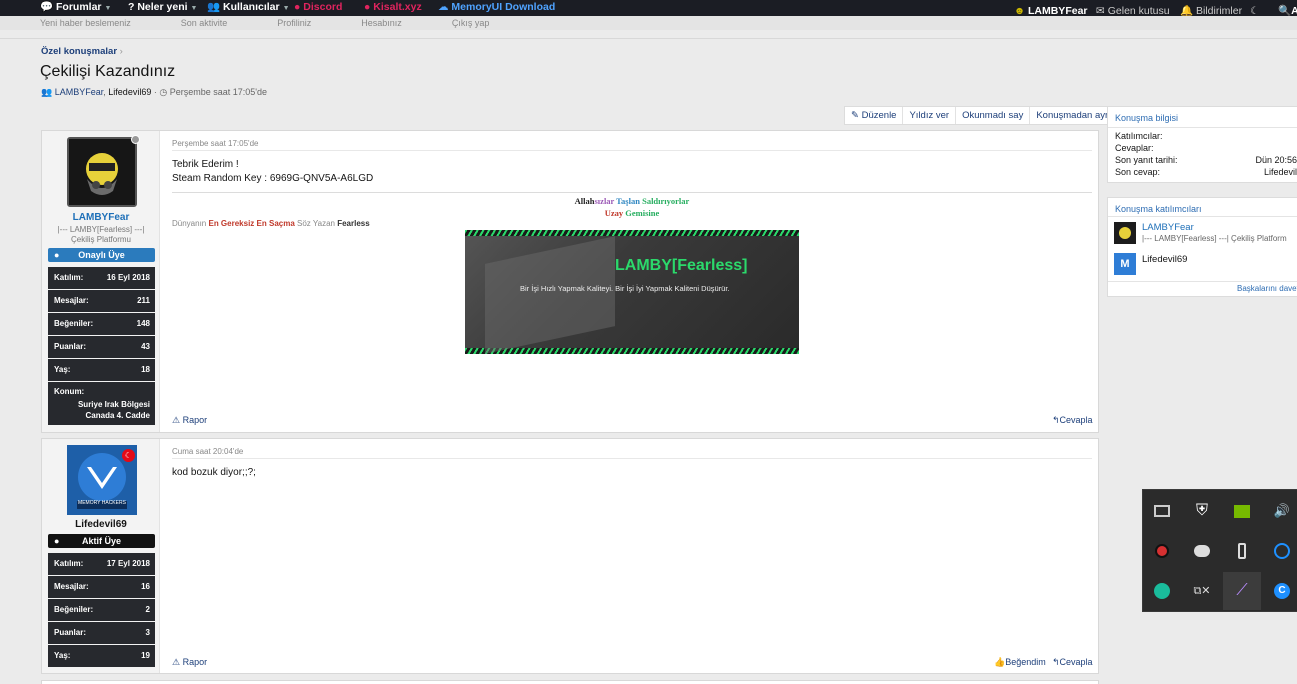 This screenshot has width=1297, height=684. What do you see at coordinates (231, 223) in the screenshot?
I see `sig-word: En Gereksiz` at bounding box center [231, 223].